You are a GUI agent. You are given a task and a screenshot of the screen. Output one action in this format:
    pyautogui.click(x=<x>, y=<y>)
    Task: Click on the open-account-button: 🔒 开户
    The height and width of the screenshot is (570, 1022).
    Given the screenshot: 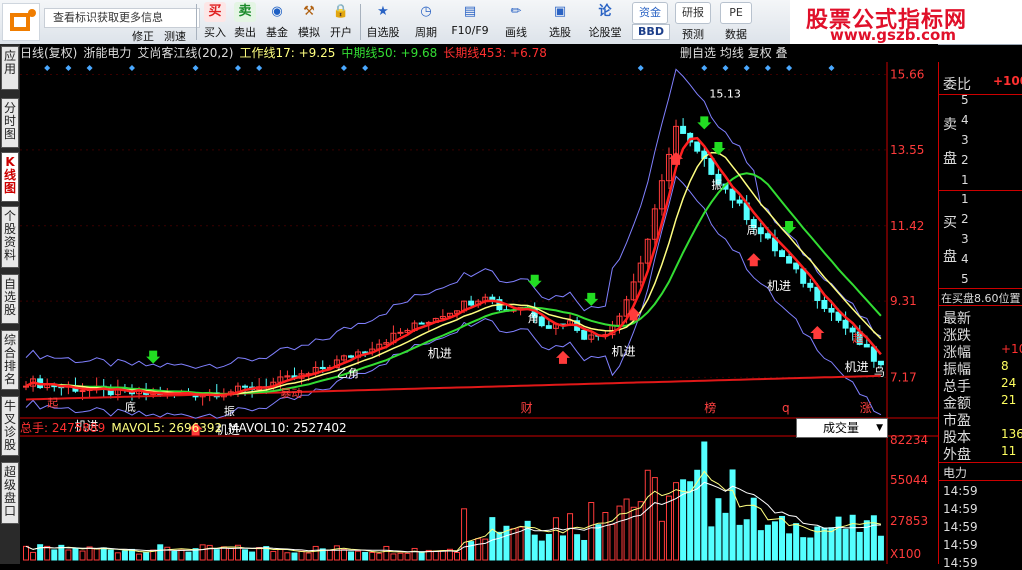 What is the action you would take?
    pyautogui.click(x=341, y=22)
    